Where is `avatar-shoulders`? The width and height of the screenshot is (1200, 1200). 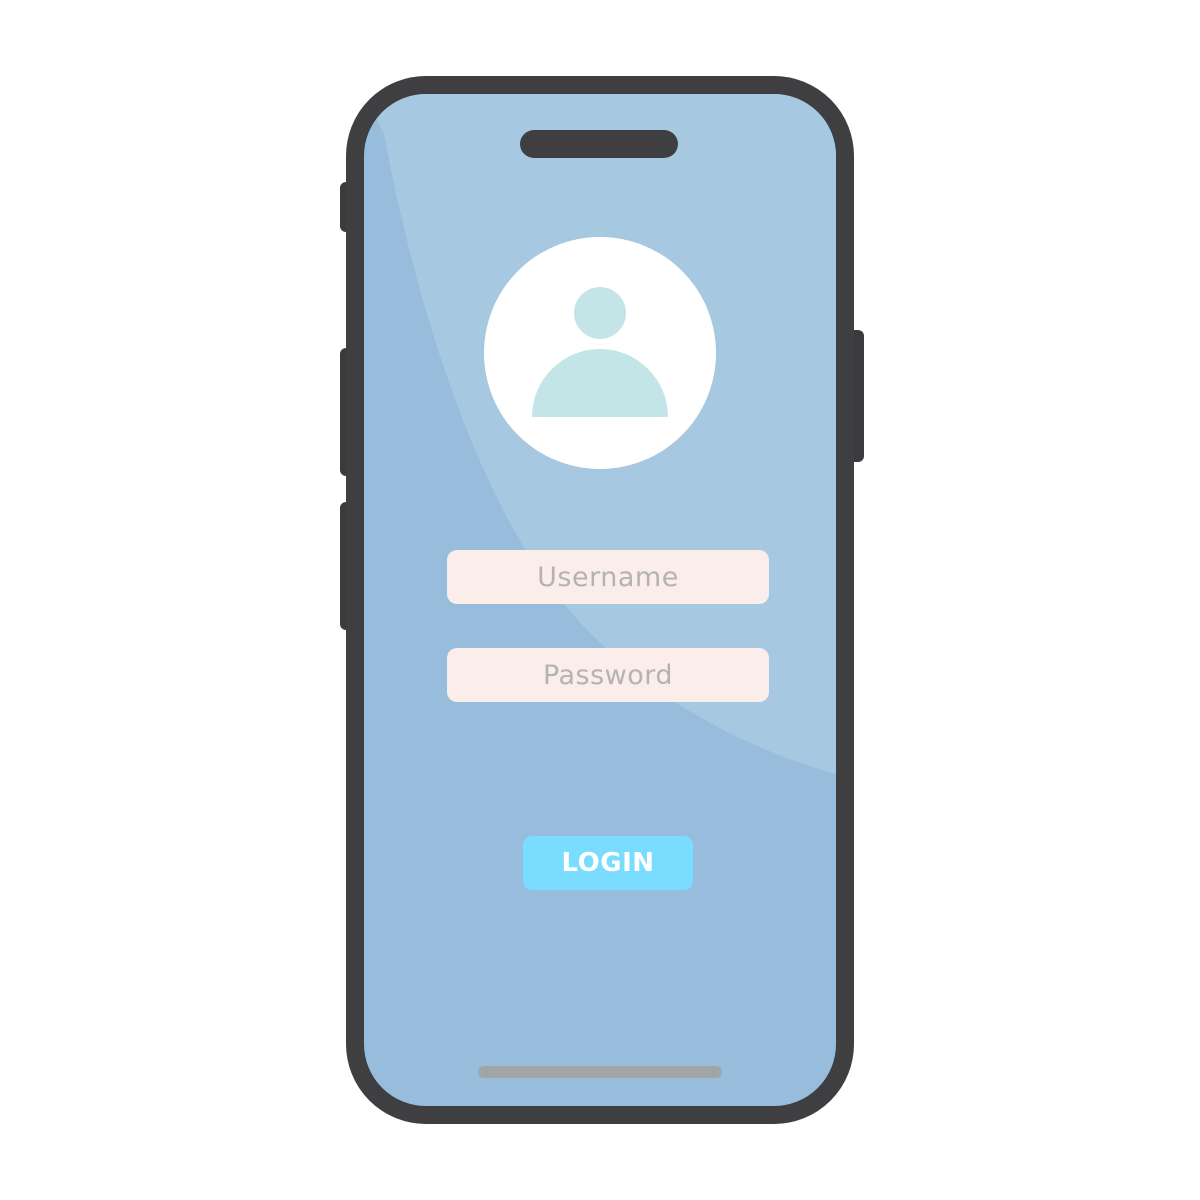 avatar-shoulders is located at coordinates (600, 383).